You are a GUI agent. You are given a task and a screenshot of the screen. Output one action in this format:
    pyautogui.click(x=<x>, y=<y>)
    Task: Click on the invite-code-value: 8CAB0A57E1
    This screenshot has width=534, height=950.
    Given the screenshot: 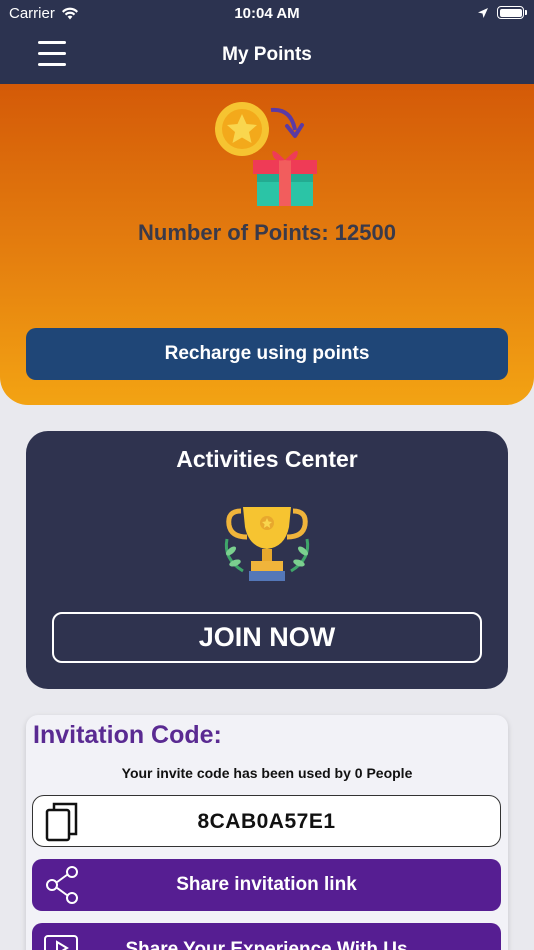 What is the action you would take?
    pyautogui.click(x=266, y=821)
    